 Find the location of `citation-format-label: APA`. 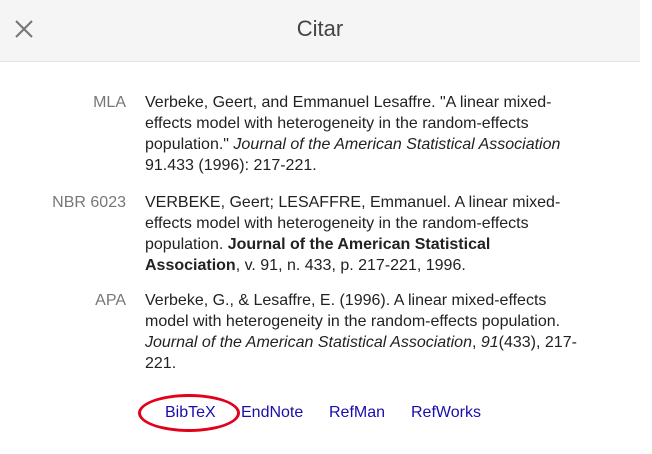

citation-format-label: APA is located at coordinates (110, 300).